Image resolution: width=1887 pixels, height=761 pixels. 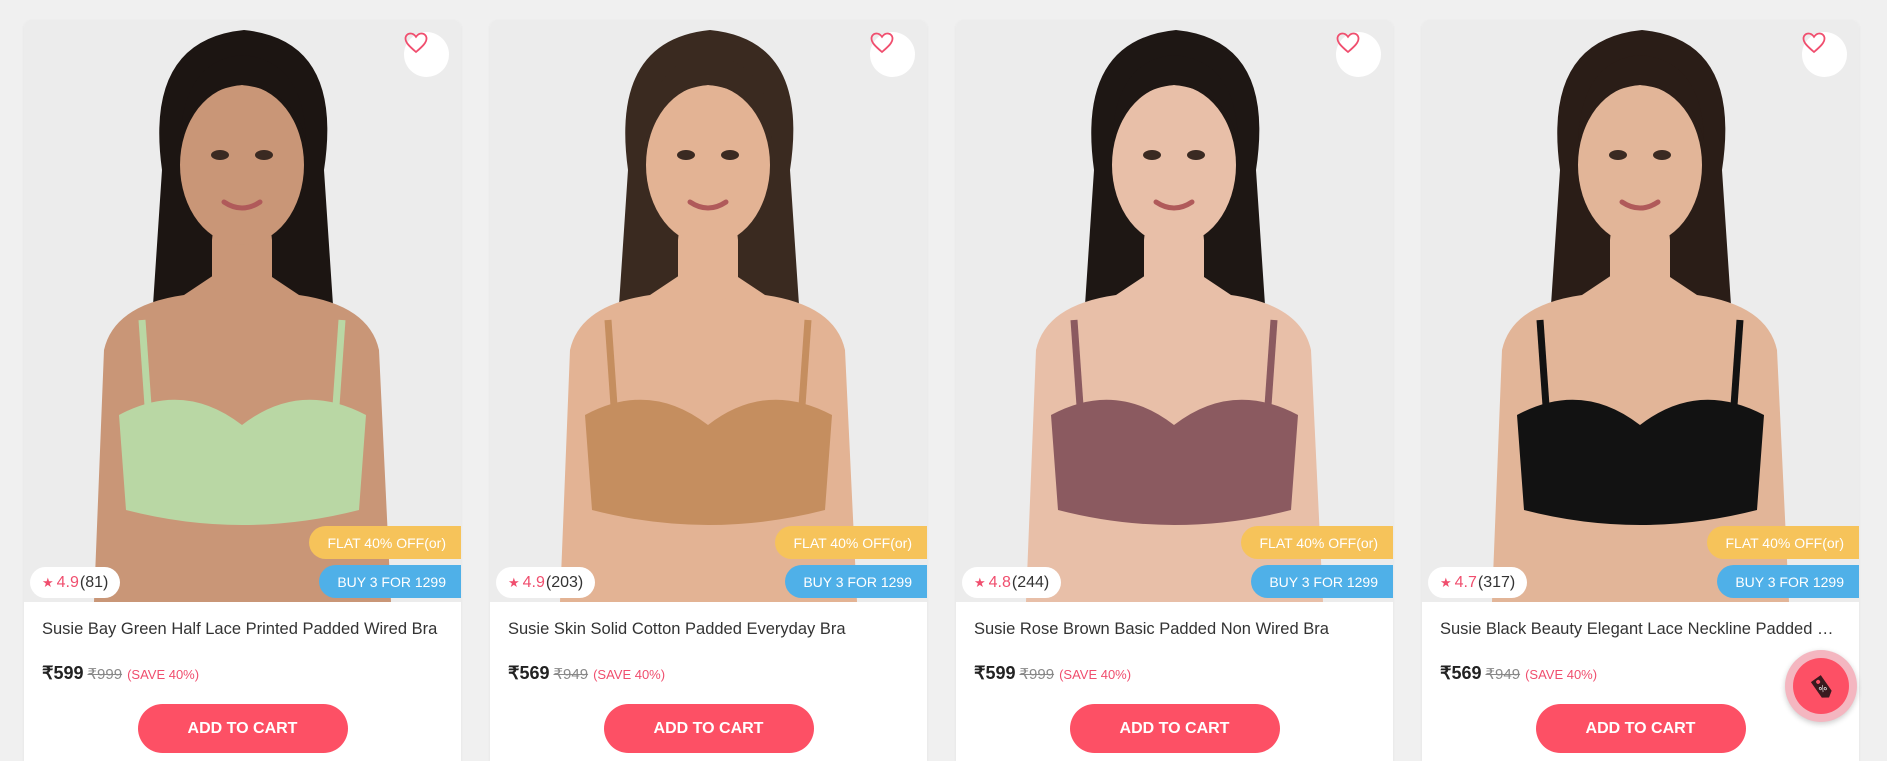 I want to click on rating-badge: ★ 4.9 (81), so click(x=75, y=582).